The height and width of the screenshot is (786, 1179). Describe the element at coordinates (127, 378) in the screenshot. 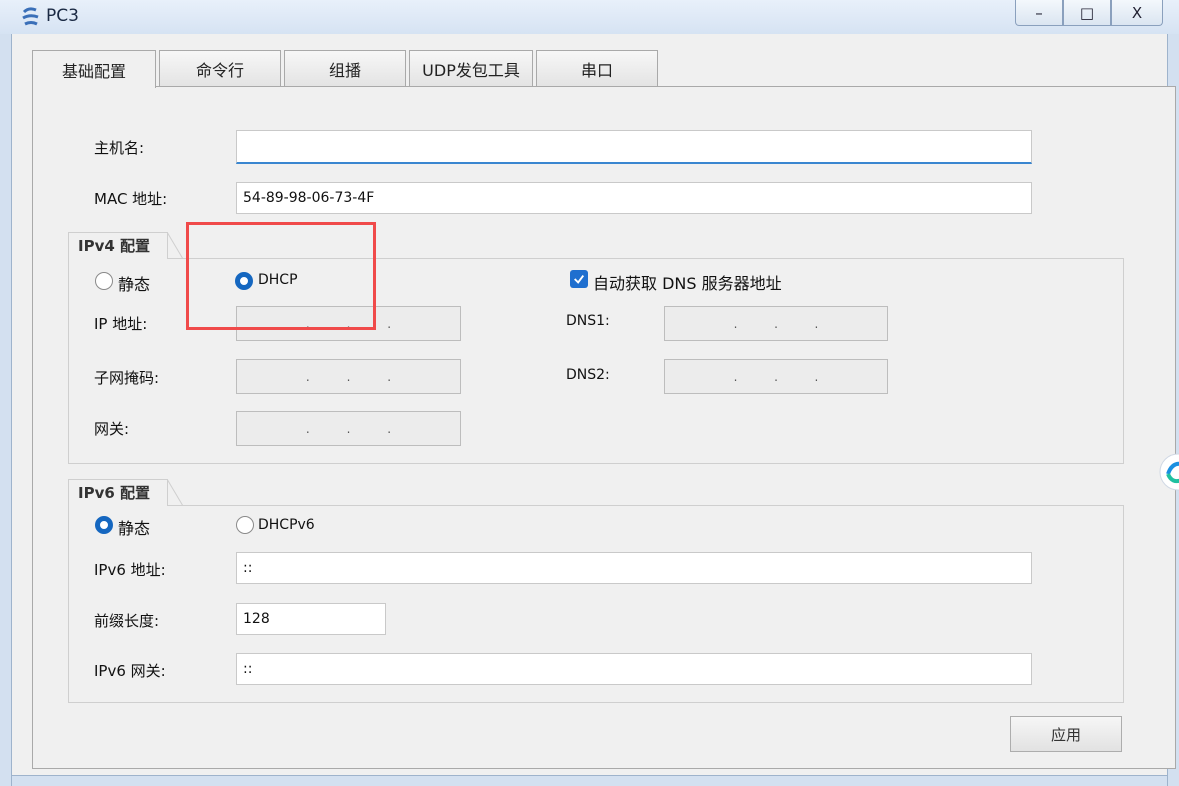

I see `subnet-mask-label: 子网掩码:` at that location.